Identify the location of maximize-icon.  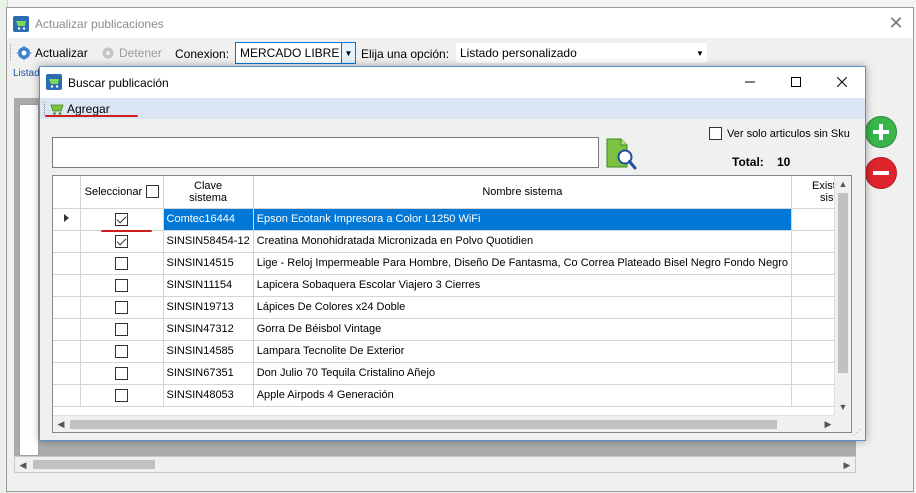
(796, 82).